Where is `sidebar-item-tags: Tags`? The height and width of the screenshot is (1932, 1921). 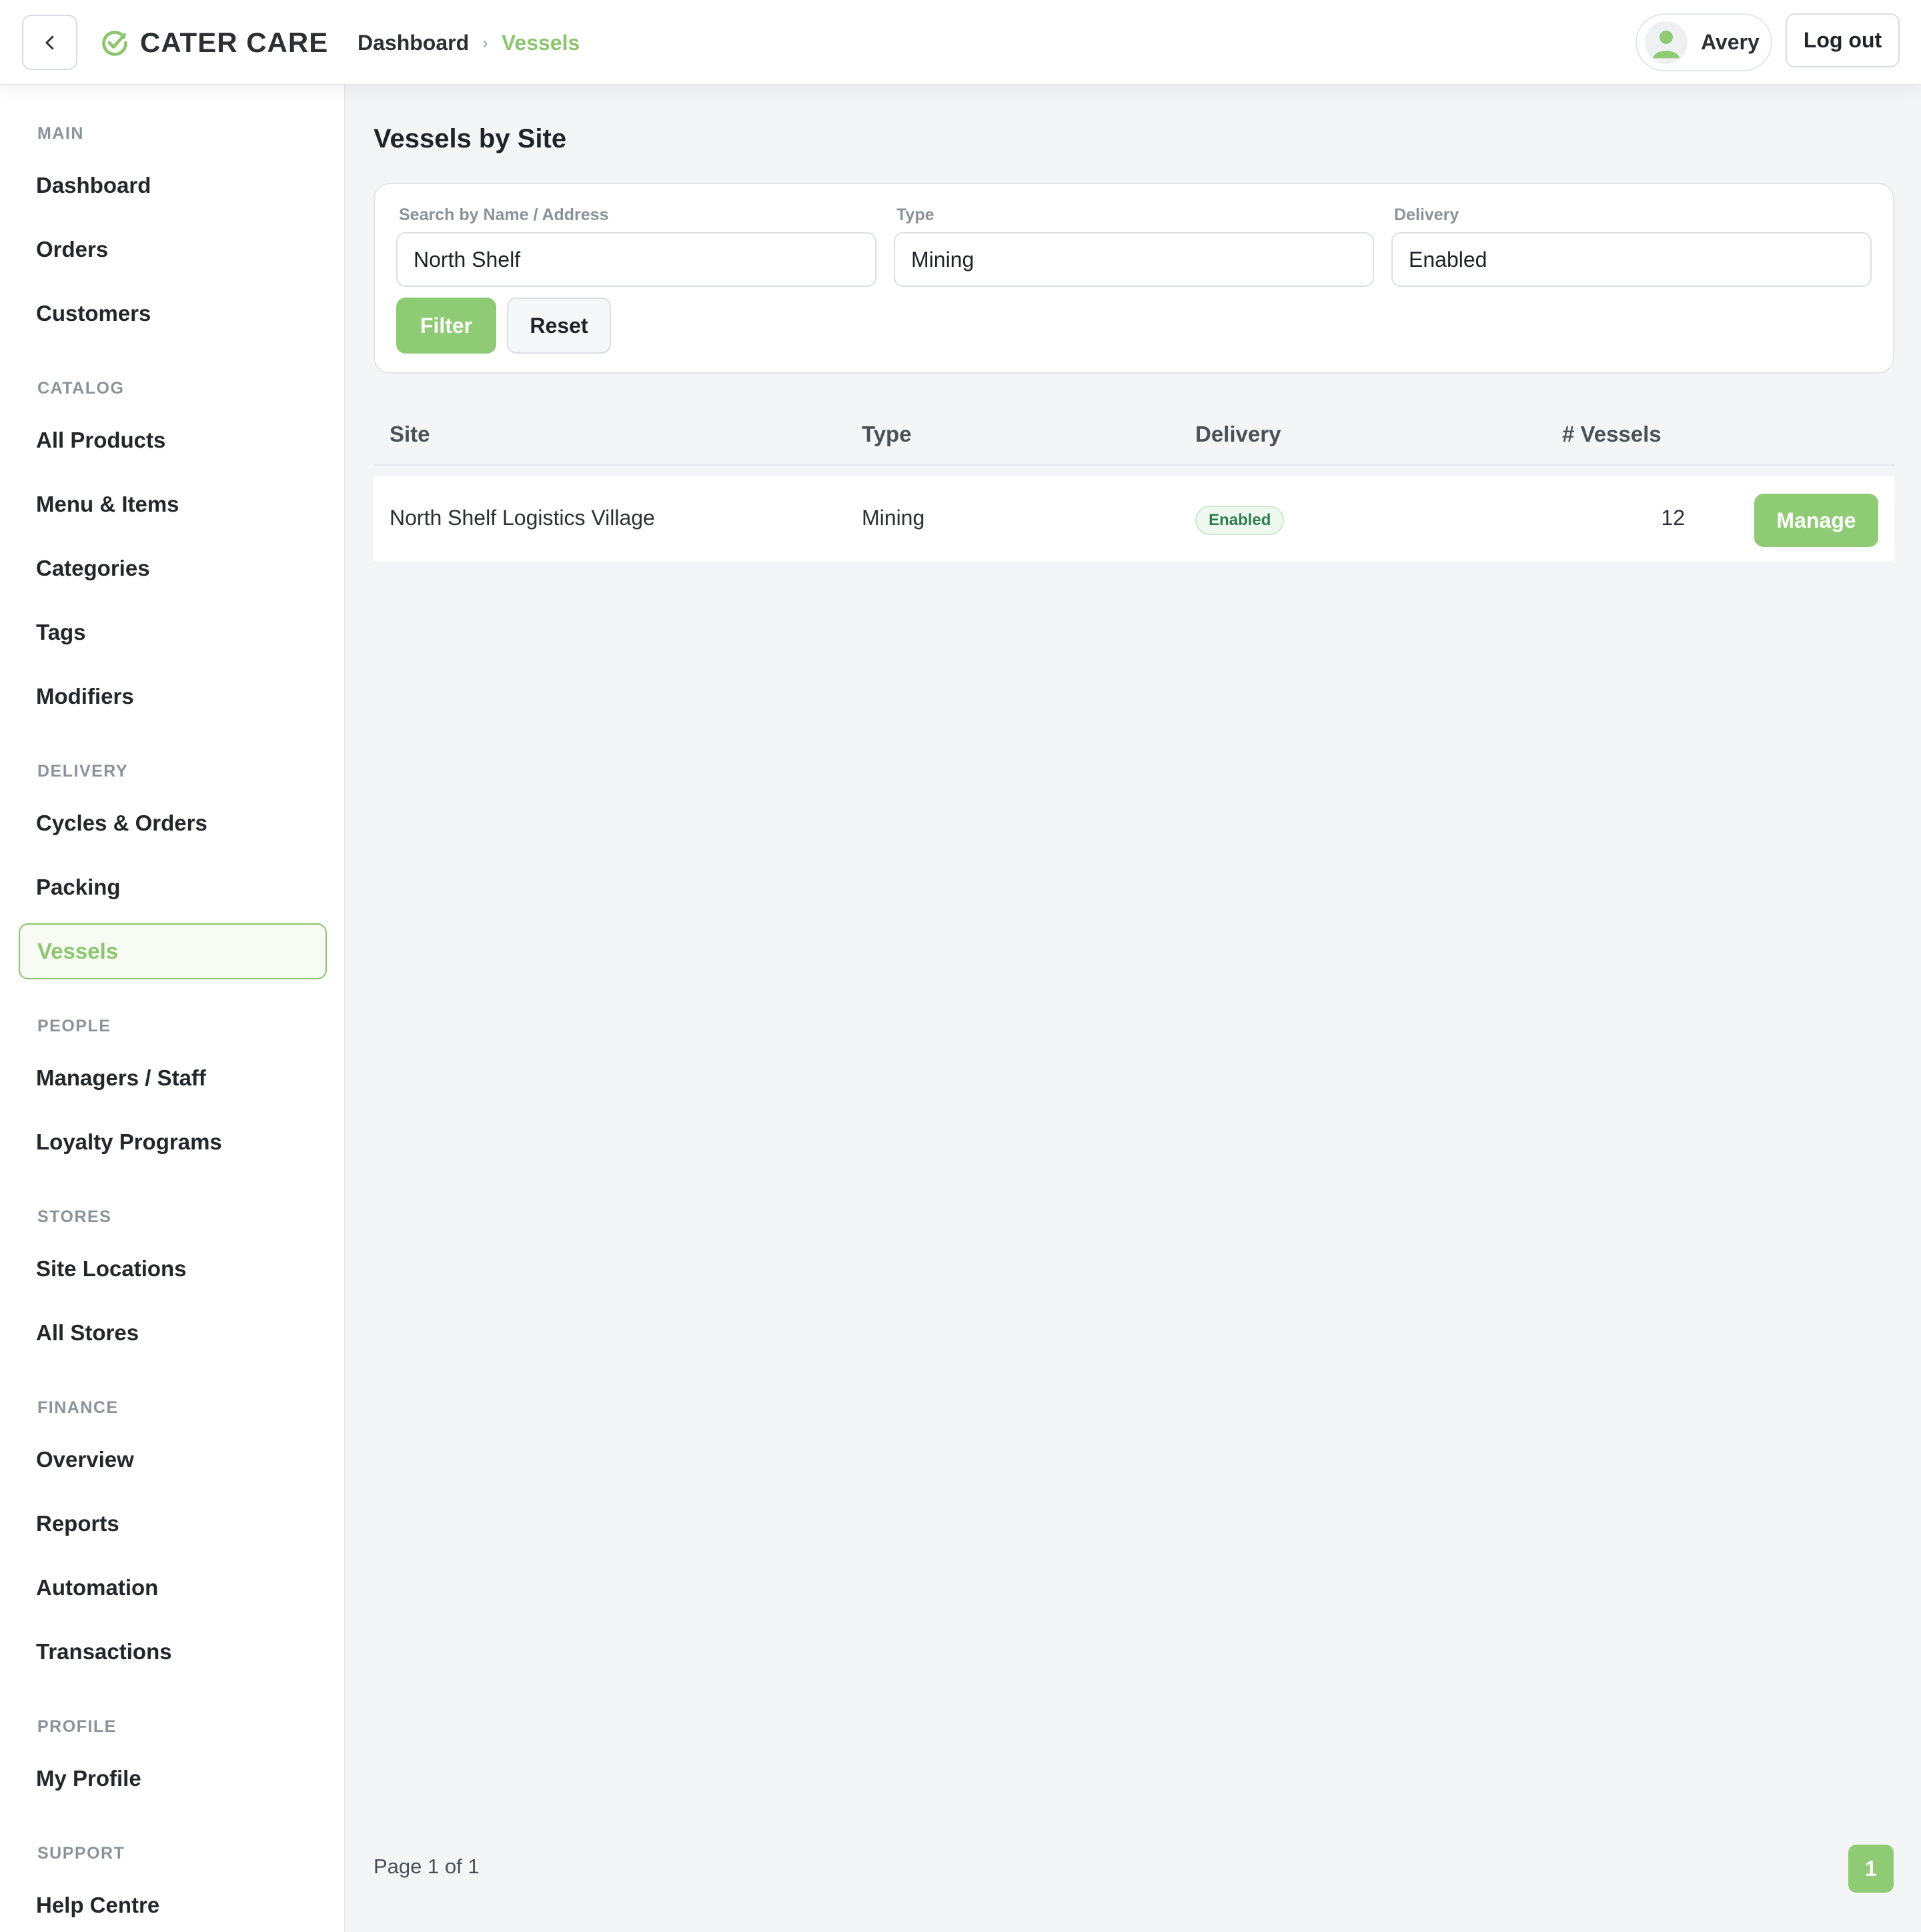 sidebar-item-tags: Tags is located at coordinates (173, 632).